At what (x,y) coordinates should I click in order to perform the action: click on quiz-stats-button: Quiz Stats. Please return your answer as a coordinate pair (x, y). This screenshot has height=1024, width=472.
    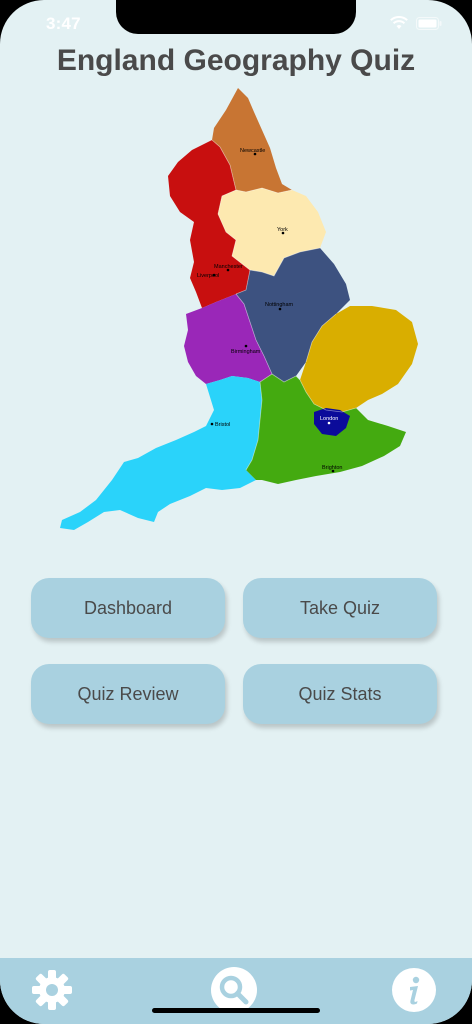
    Looking at the image, I should click on (340, 694).